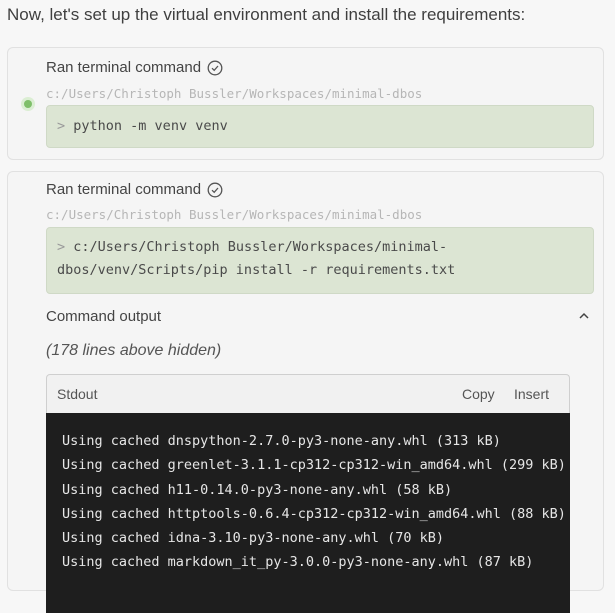  What do you see at coordinates (134, 350) in the screenshot?
I see `hidden-lines-note: (178 lines above hidden)` at bounding box center [134, 350].